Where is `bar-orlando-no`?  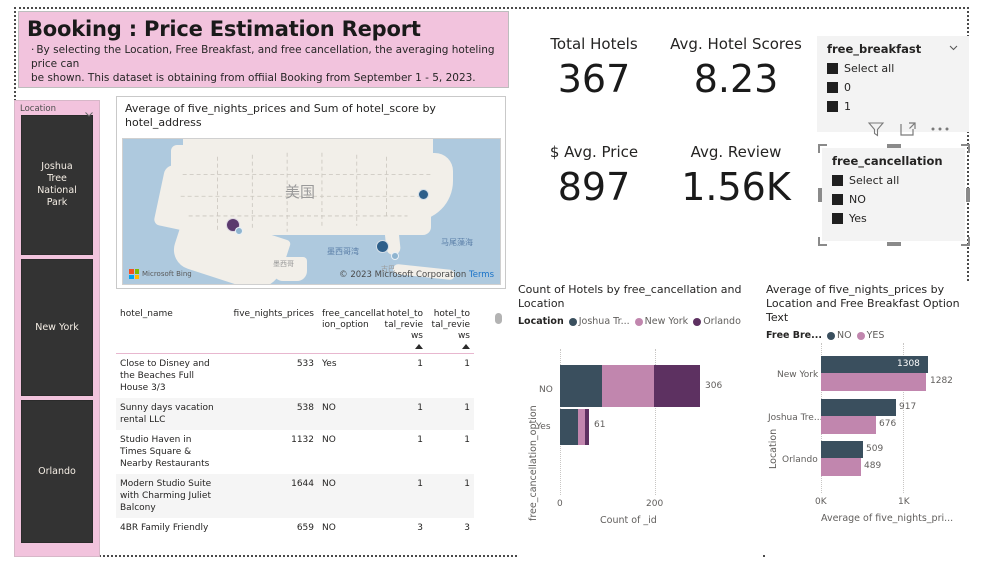 bar-orlando-no is located at coordinates (842, 449).